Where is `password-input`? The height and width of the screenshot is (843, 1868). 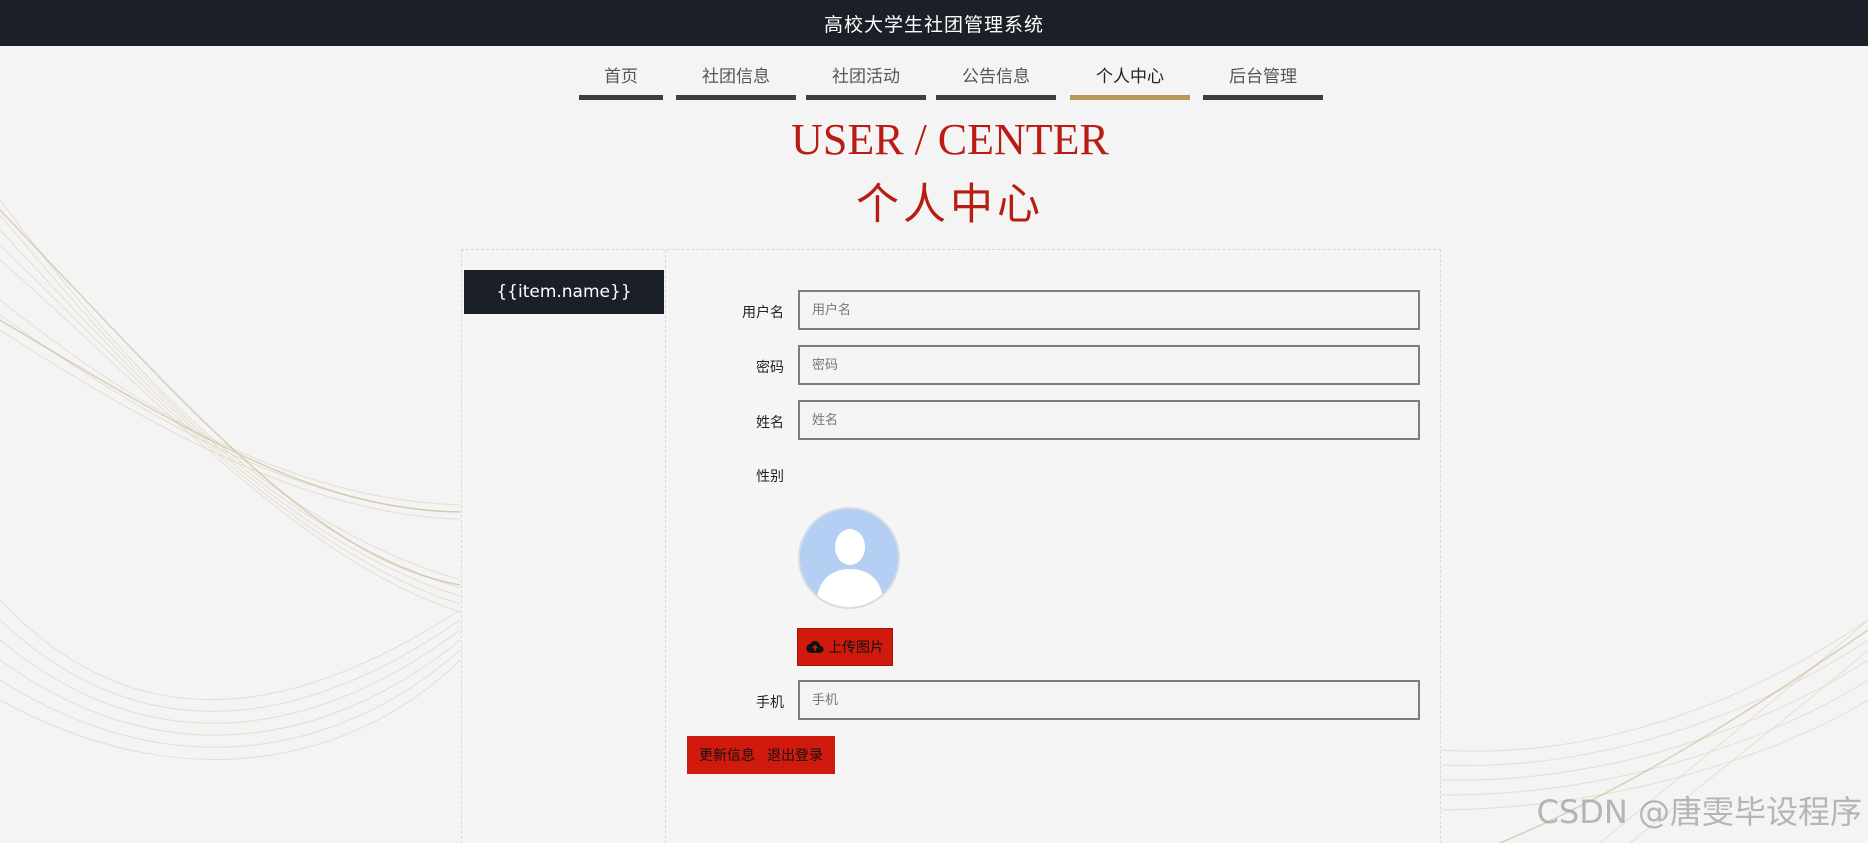
password-input is located at coordinates (1109, 365).